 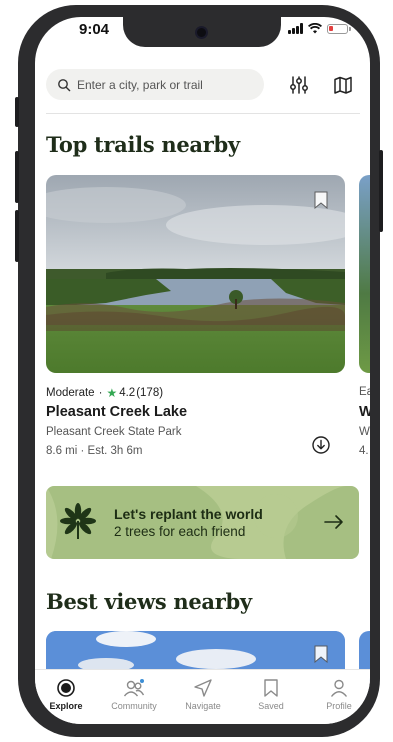 What do you see at coordinates (364, 274) in the screenshot?
I see `next-trail-photo` at bounding box center [364, 274].